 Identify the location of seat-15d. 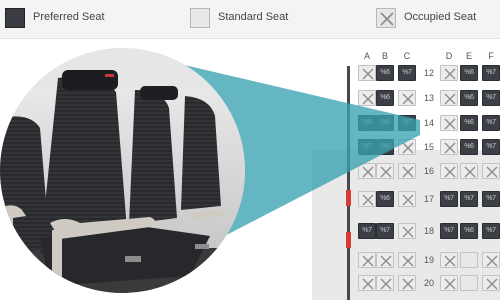
(449, 147).